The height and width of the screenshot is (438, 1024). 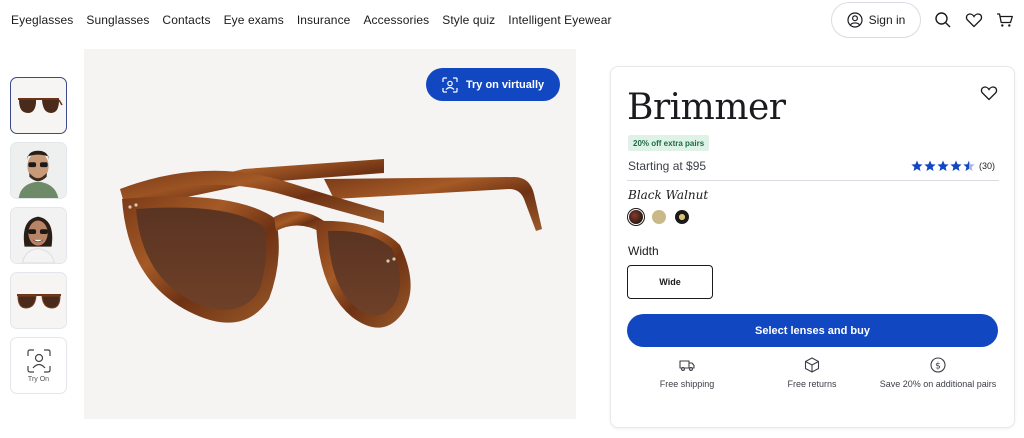 I want to click on sign-in-button: Sign in, so click(x=876, y=20).